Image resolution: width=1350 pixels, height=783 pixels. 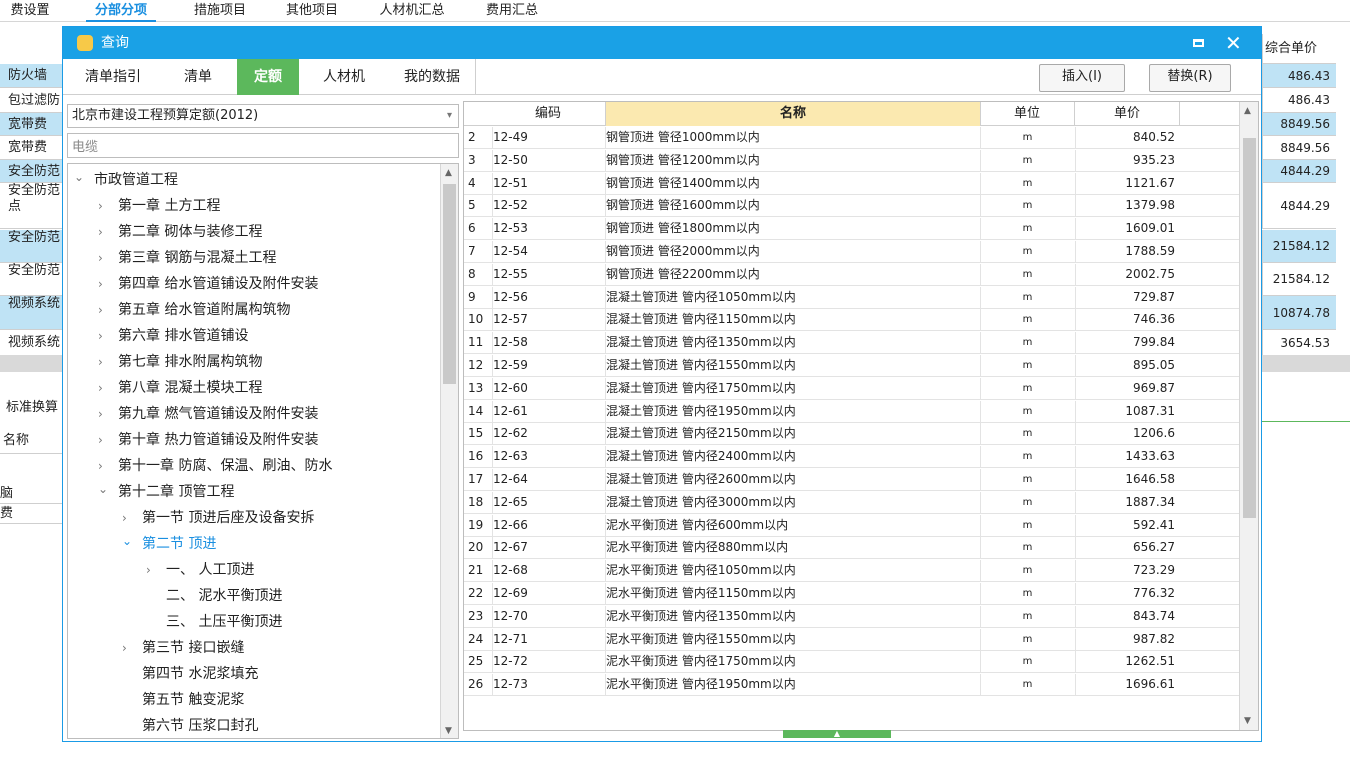 I want to click on background-row-price: 10874.78, so click(x=1299, y=313).